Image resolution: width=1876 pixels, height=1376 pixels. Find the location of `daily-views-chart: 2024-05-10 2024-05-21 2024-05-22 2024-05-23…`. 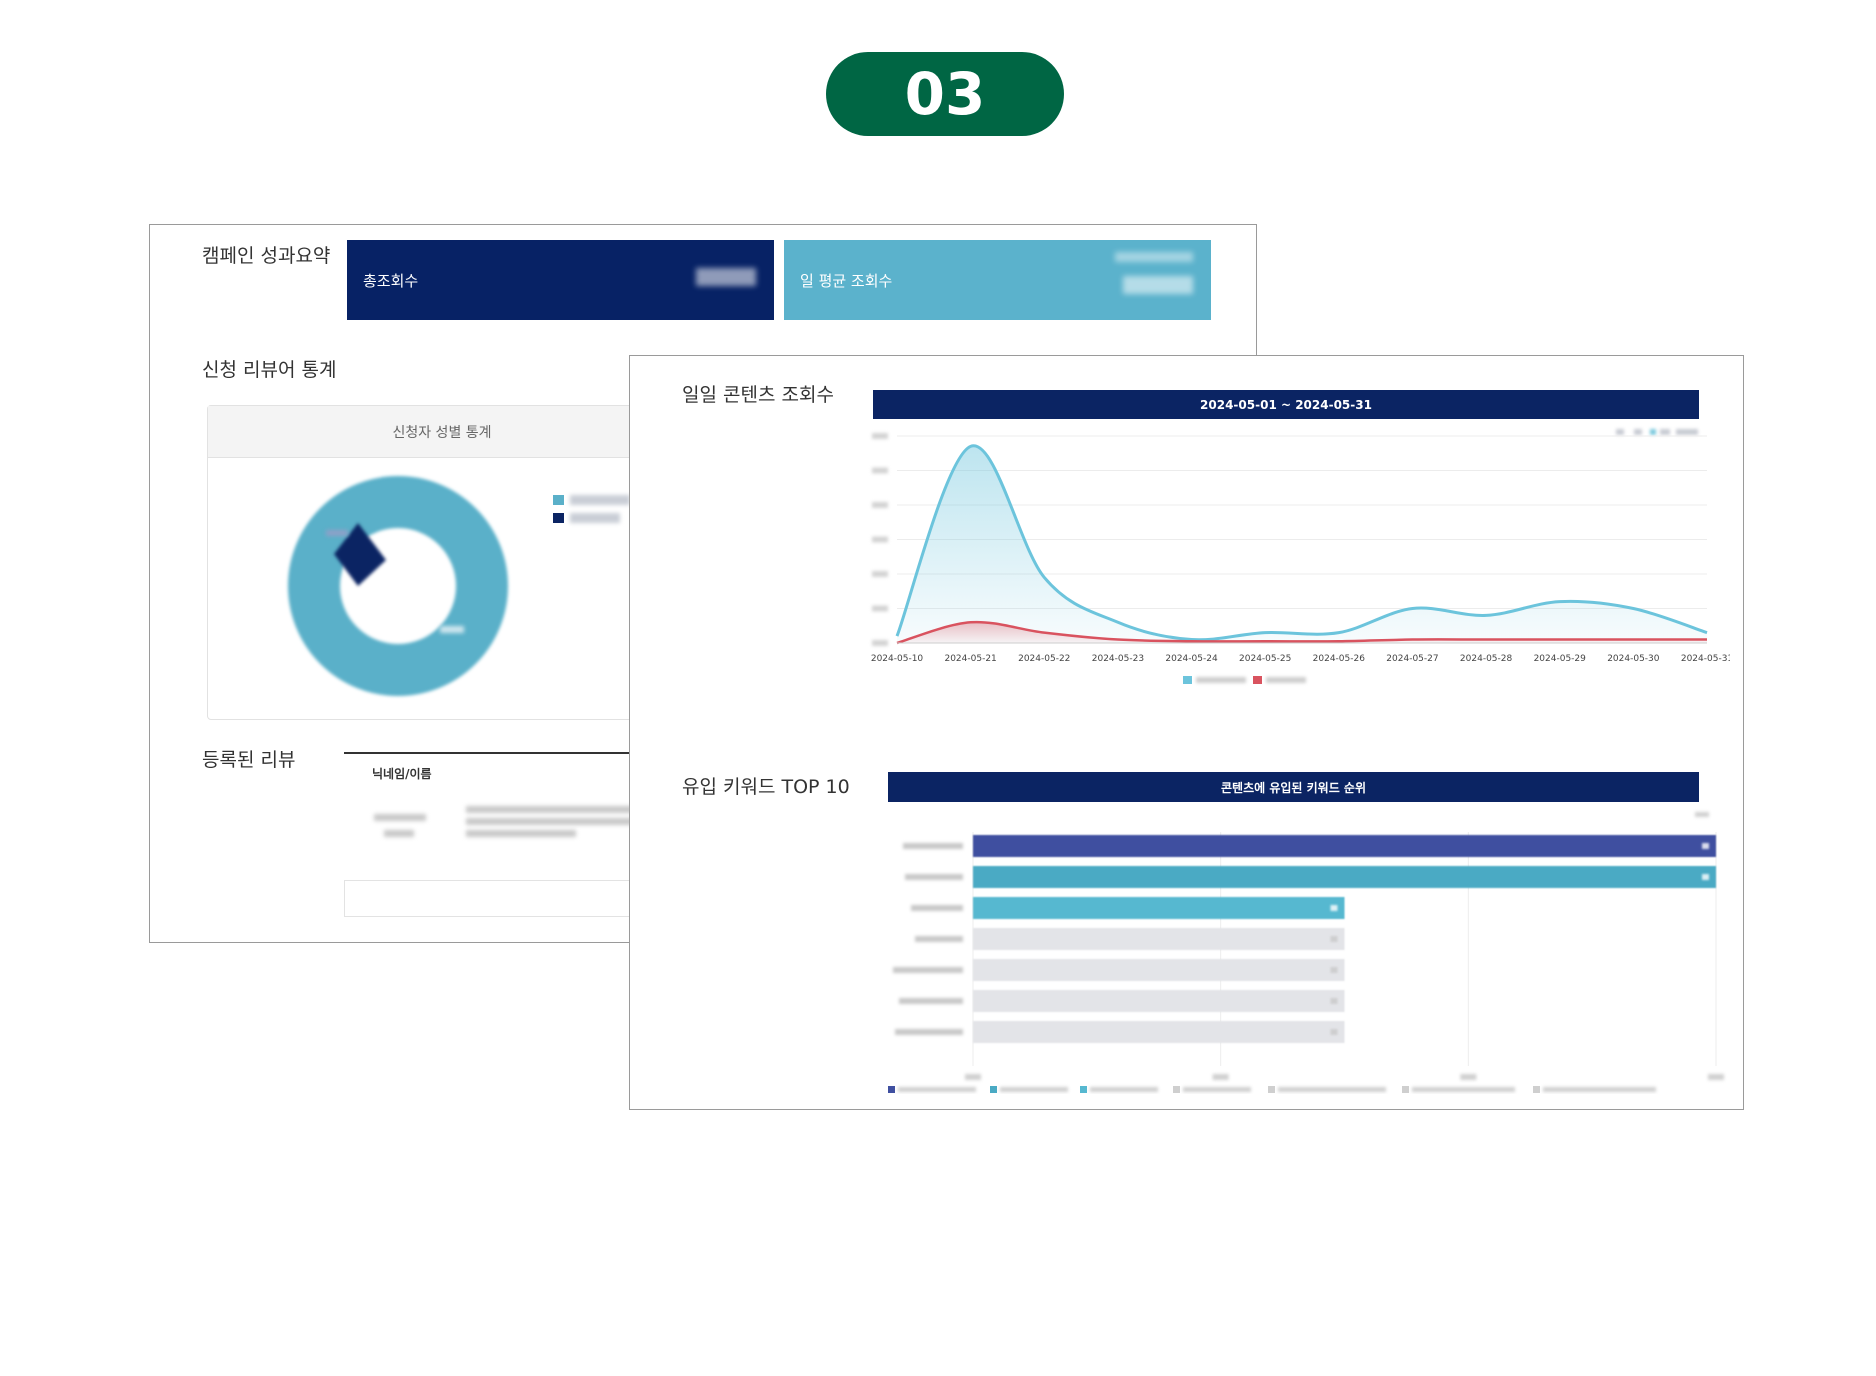

daily-views-chart: 2024-05-10 2024-05-21 2024-05-22 2024-05-23… is located at coordinates (1300, 556).